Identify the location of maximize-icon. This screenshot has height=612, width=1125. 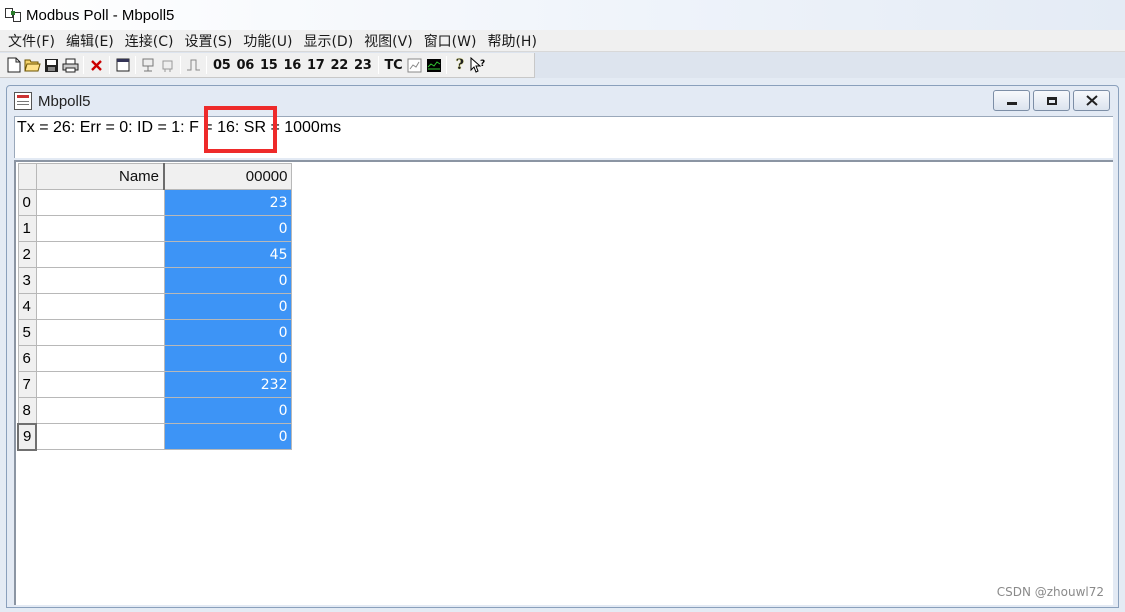
(1051, 100).